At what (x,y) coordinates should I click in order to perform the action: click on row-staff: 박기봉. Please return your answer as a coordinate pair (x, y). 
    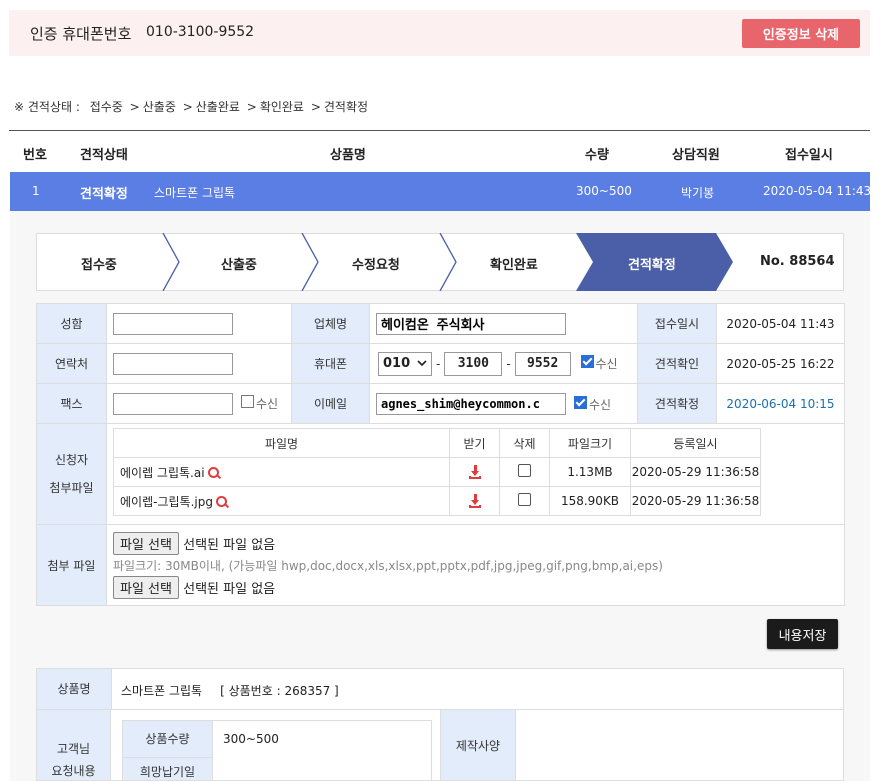
    Looking at the image, I should click on (698, 193).